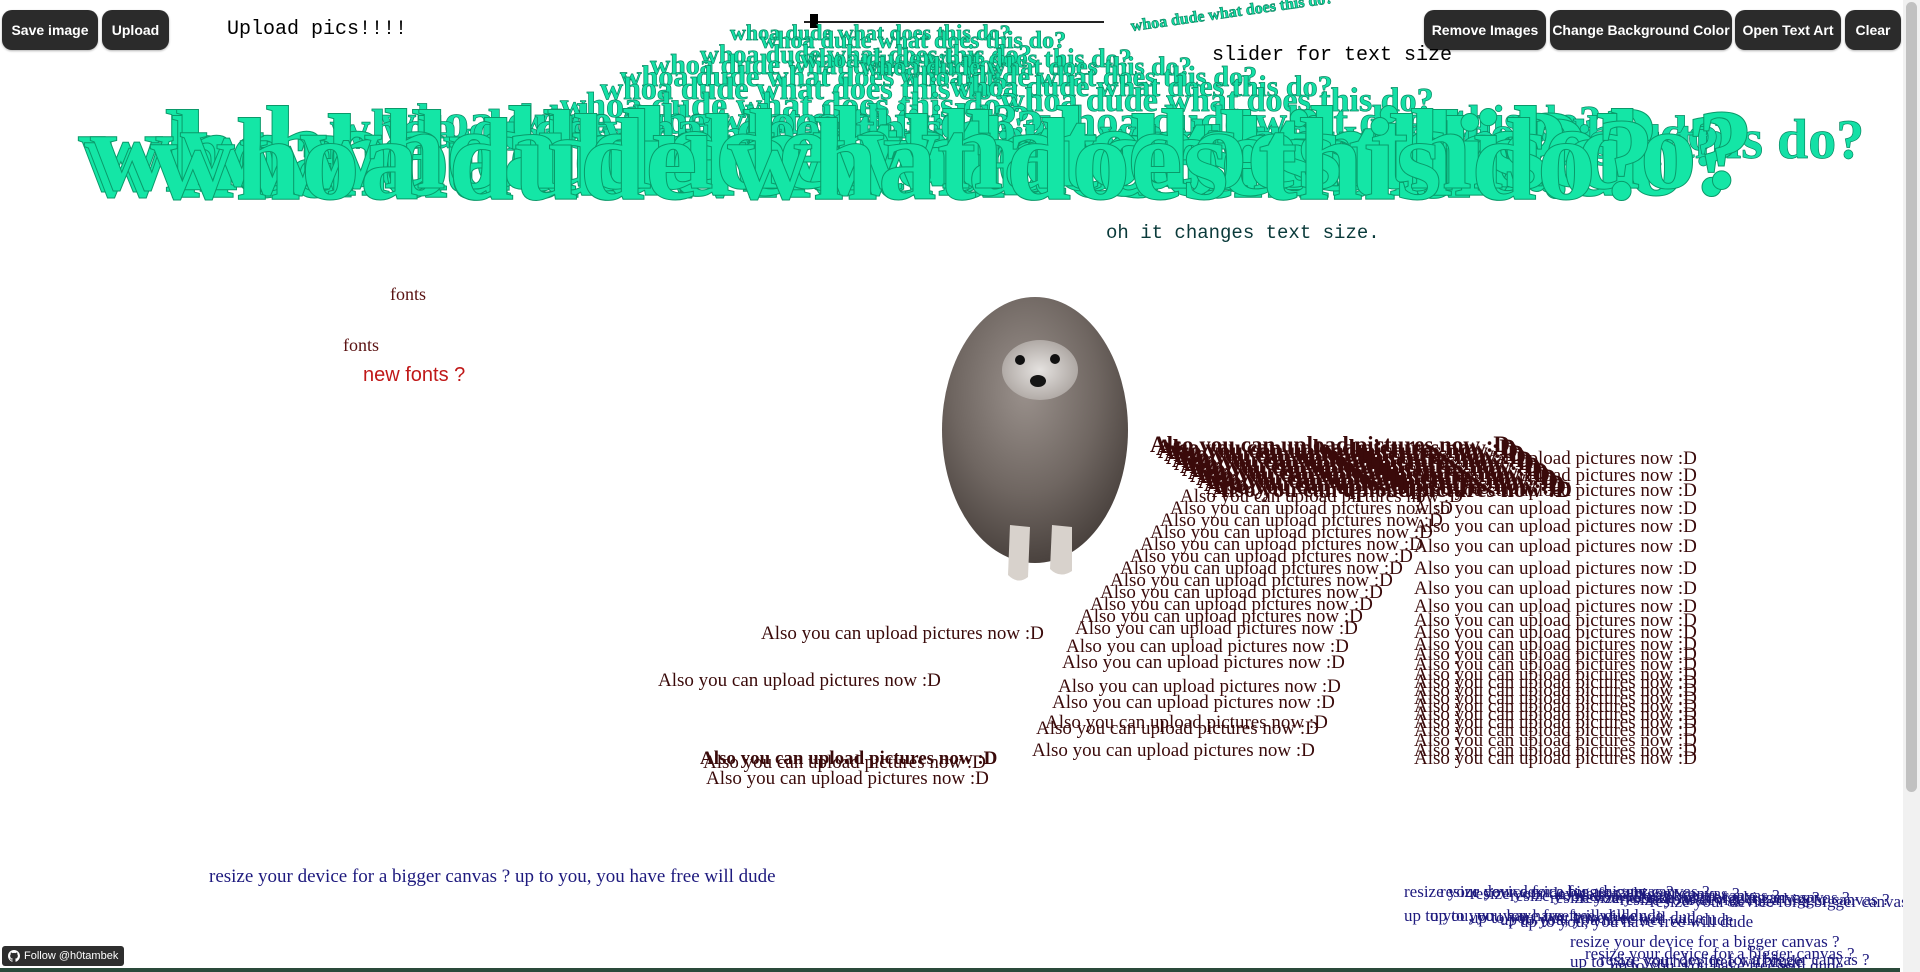  Describe the element at coordinates (950, 970) in the screenshot. I see `bottom-border` at that location.